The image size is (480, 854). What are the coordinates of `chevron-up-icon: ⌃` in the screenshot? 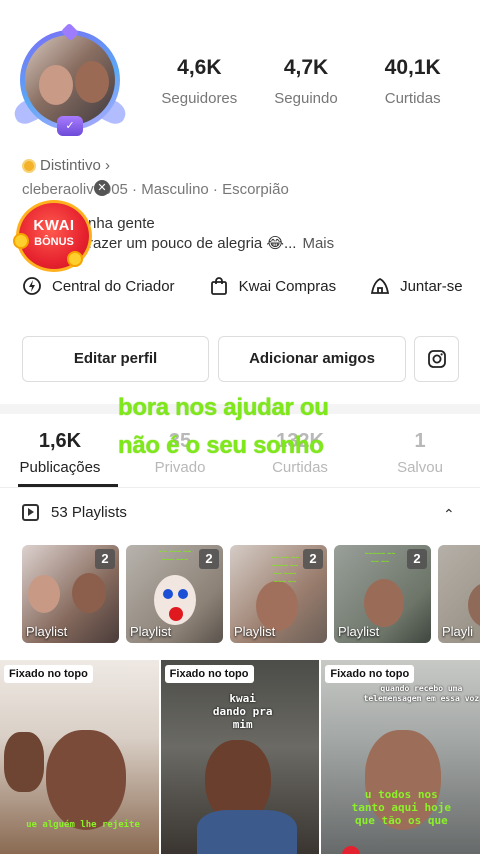 It's located at (449, 514).